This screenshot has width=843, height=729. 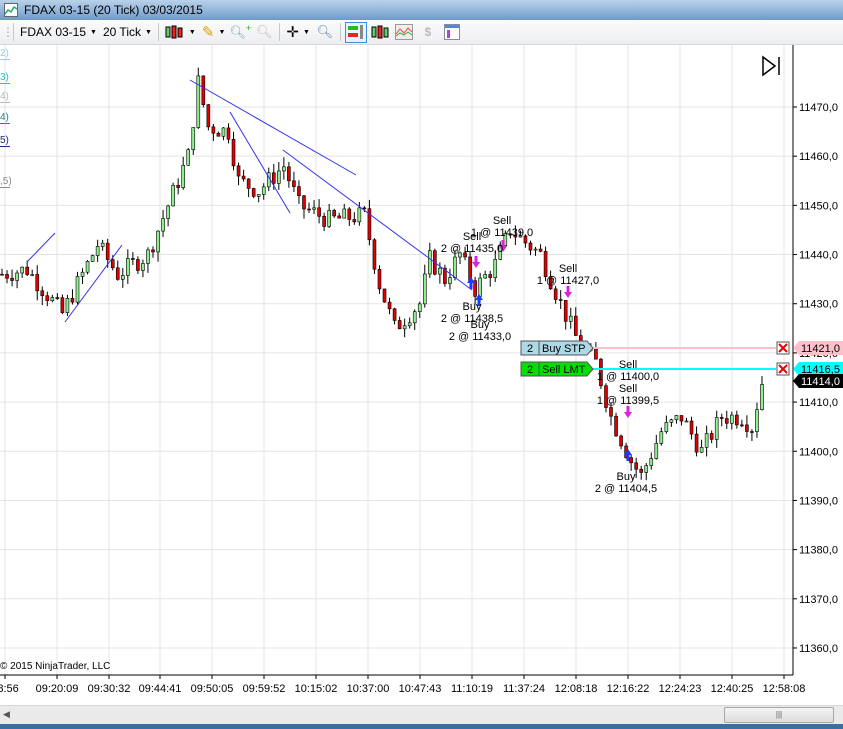 I want to click on chart-trader-icon, so click(x=355, y=32).